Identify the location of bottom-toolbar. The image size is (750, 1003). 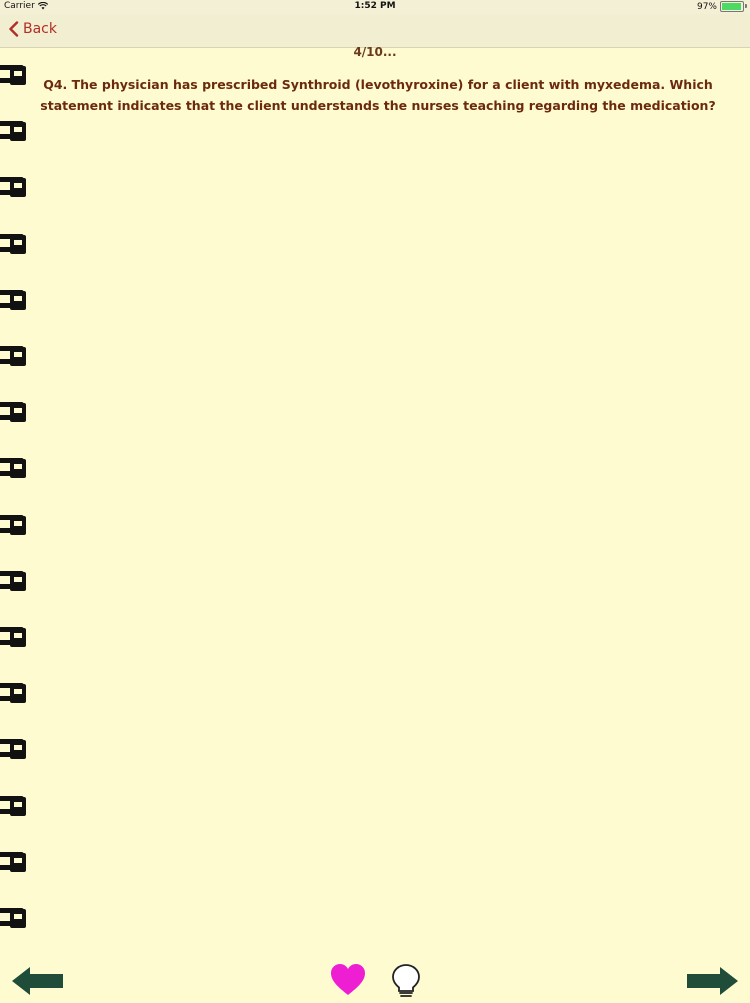
(375, 977).